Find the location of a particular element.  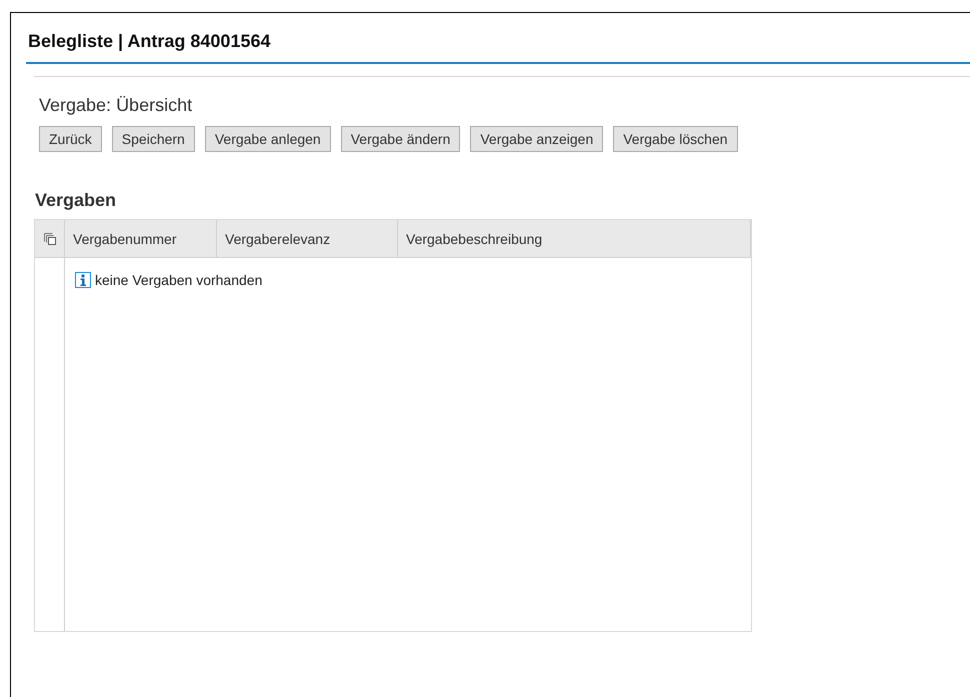

table-title: Vergaben is located at coordinates (76, 200).